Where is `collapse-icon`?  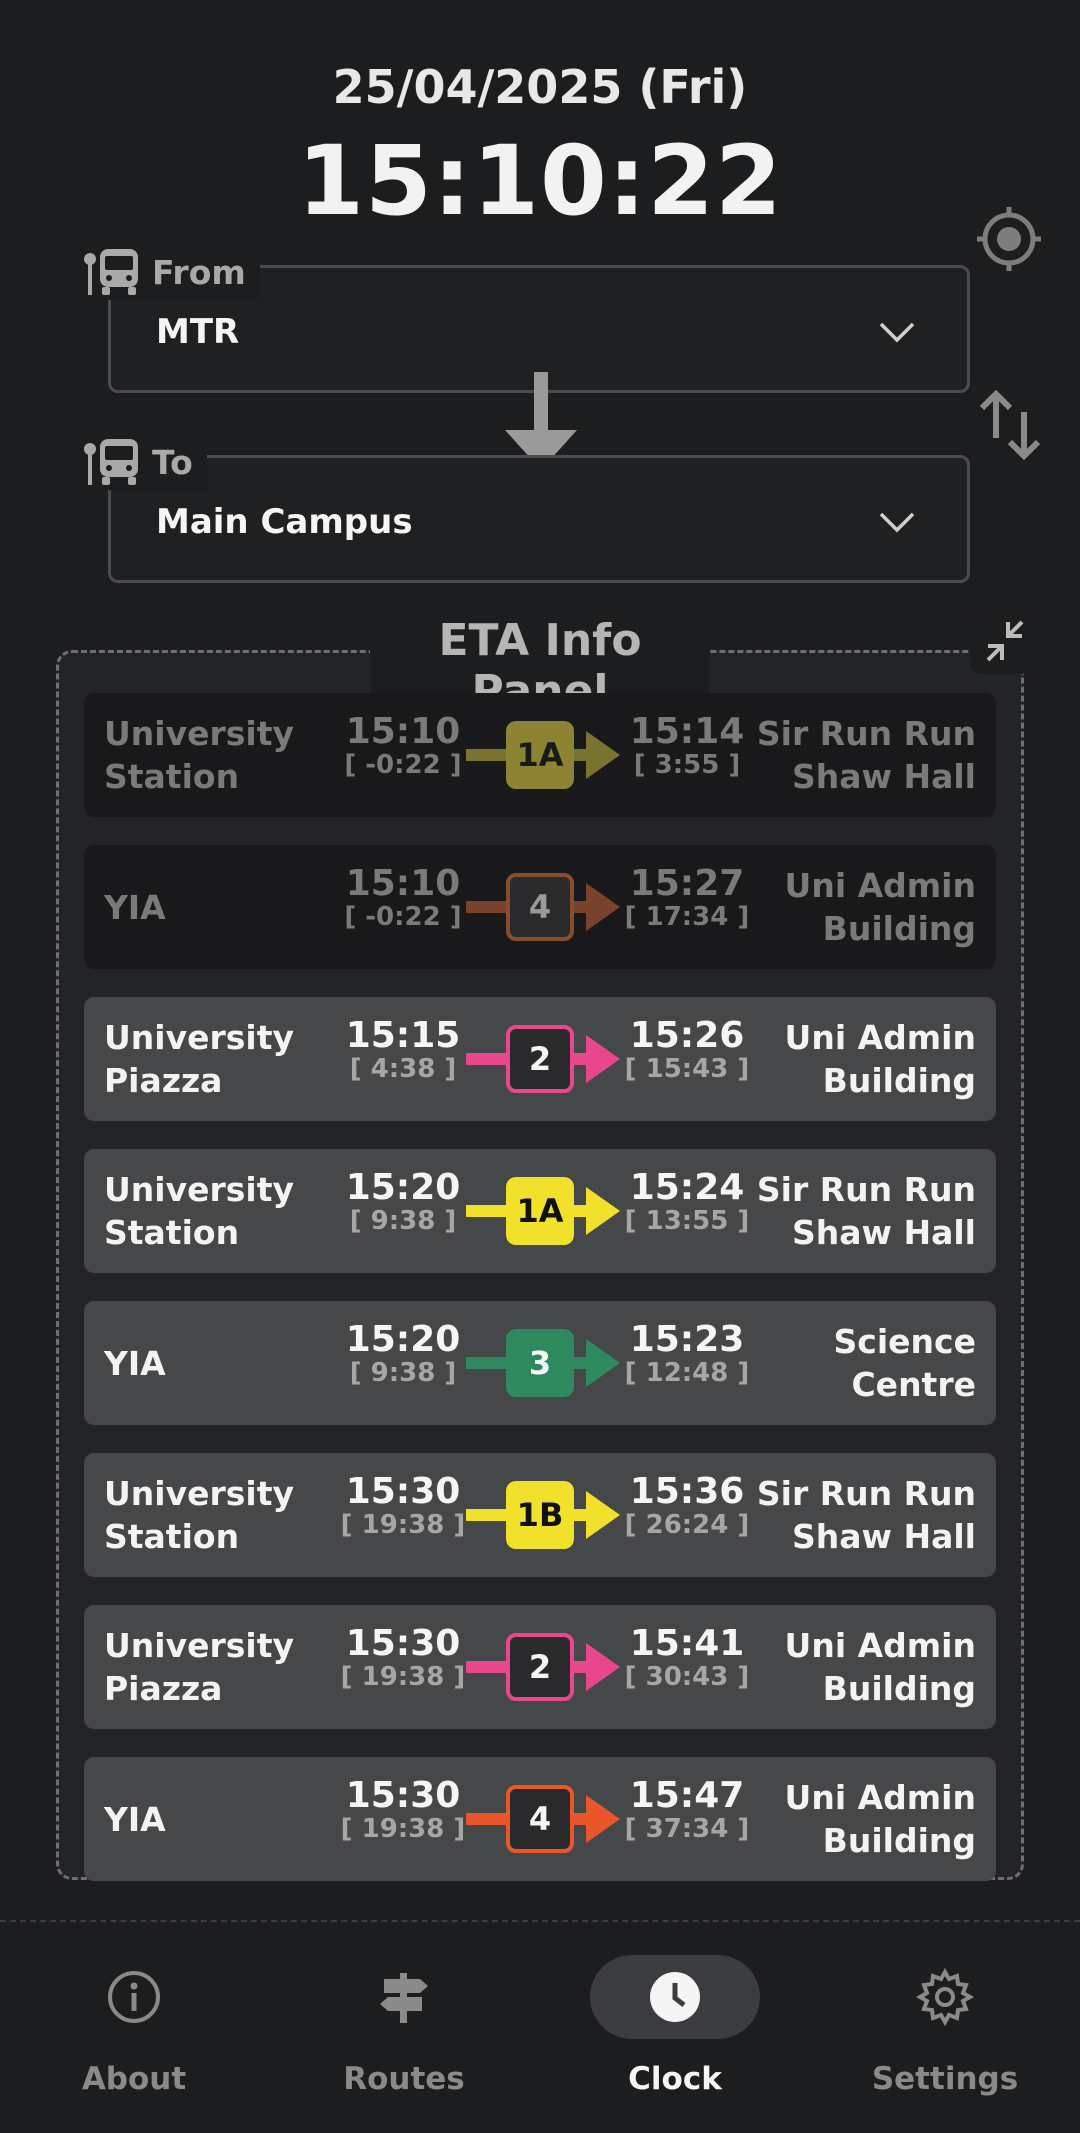
collapse-icon is located at coordinates (1005, 641).